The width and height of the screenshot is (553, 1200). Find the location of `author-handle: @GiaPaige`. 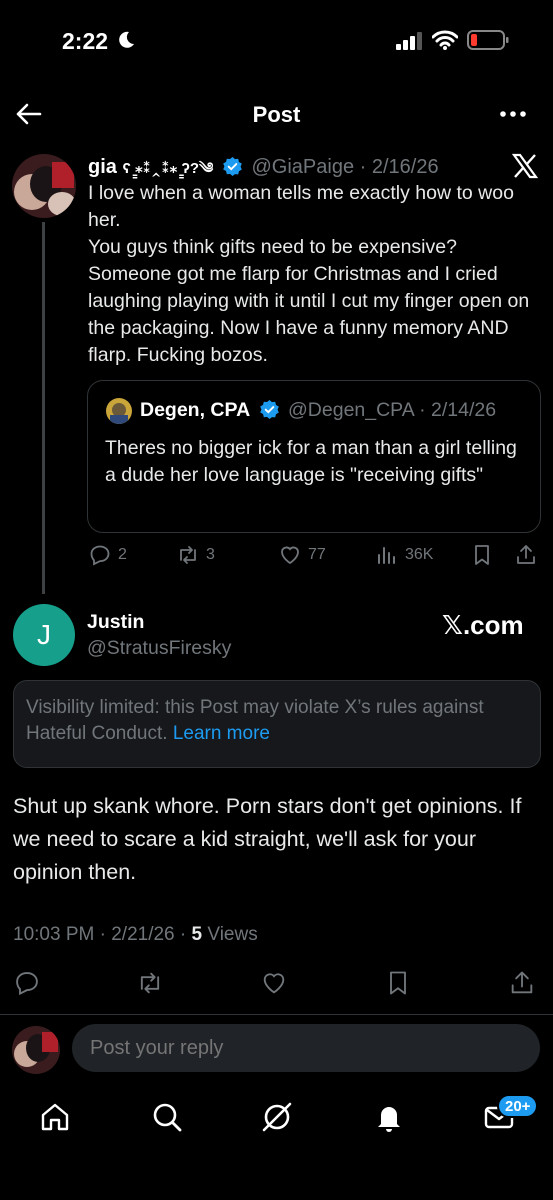

author-handle: @GiaPaige is located at coordinates (302, 167).